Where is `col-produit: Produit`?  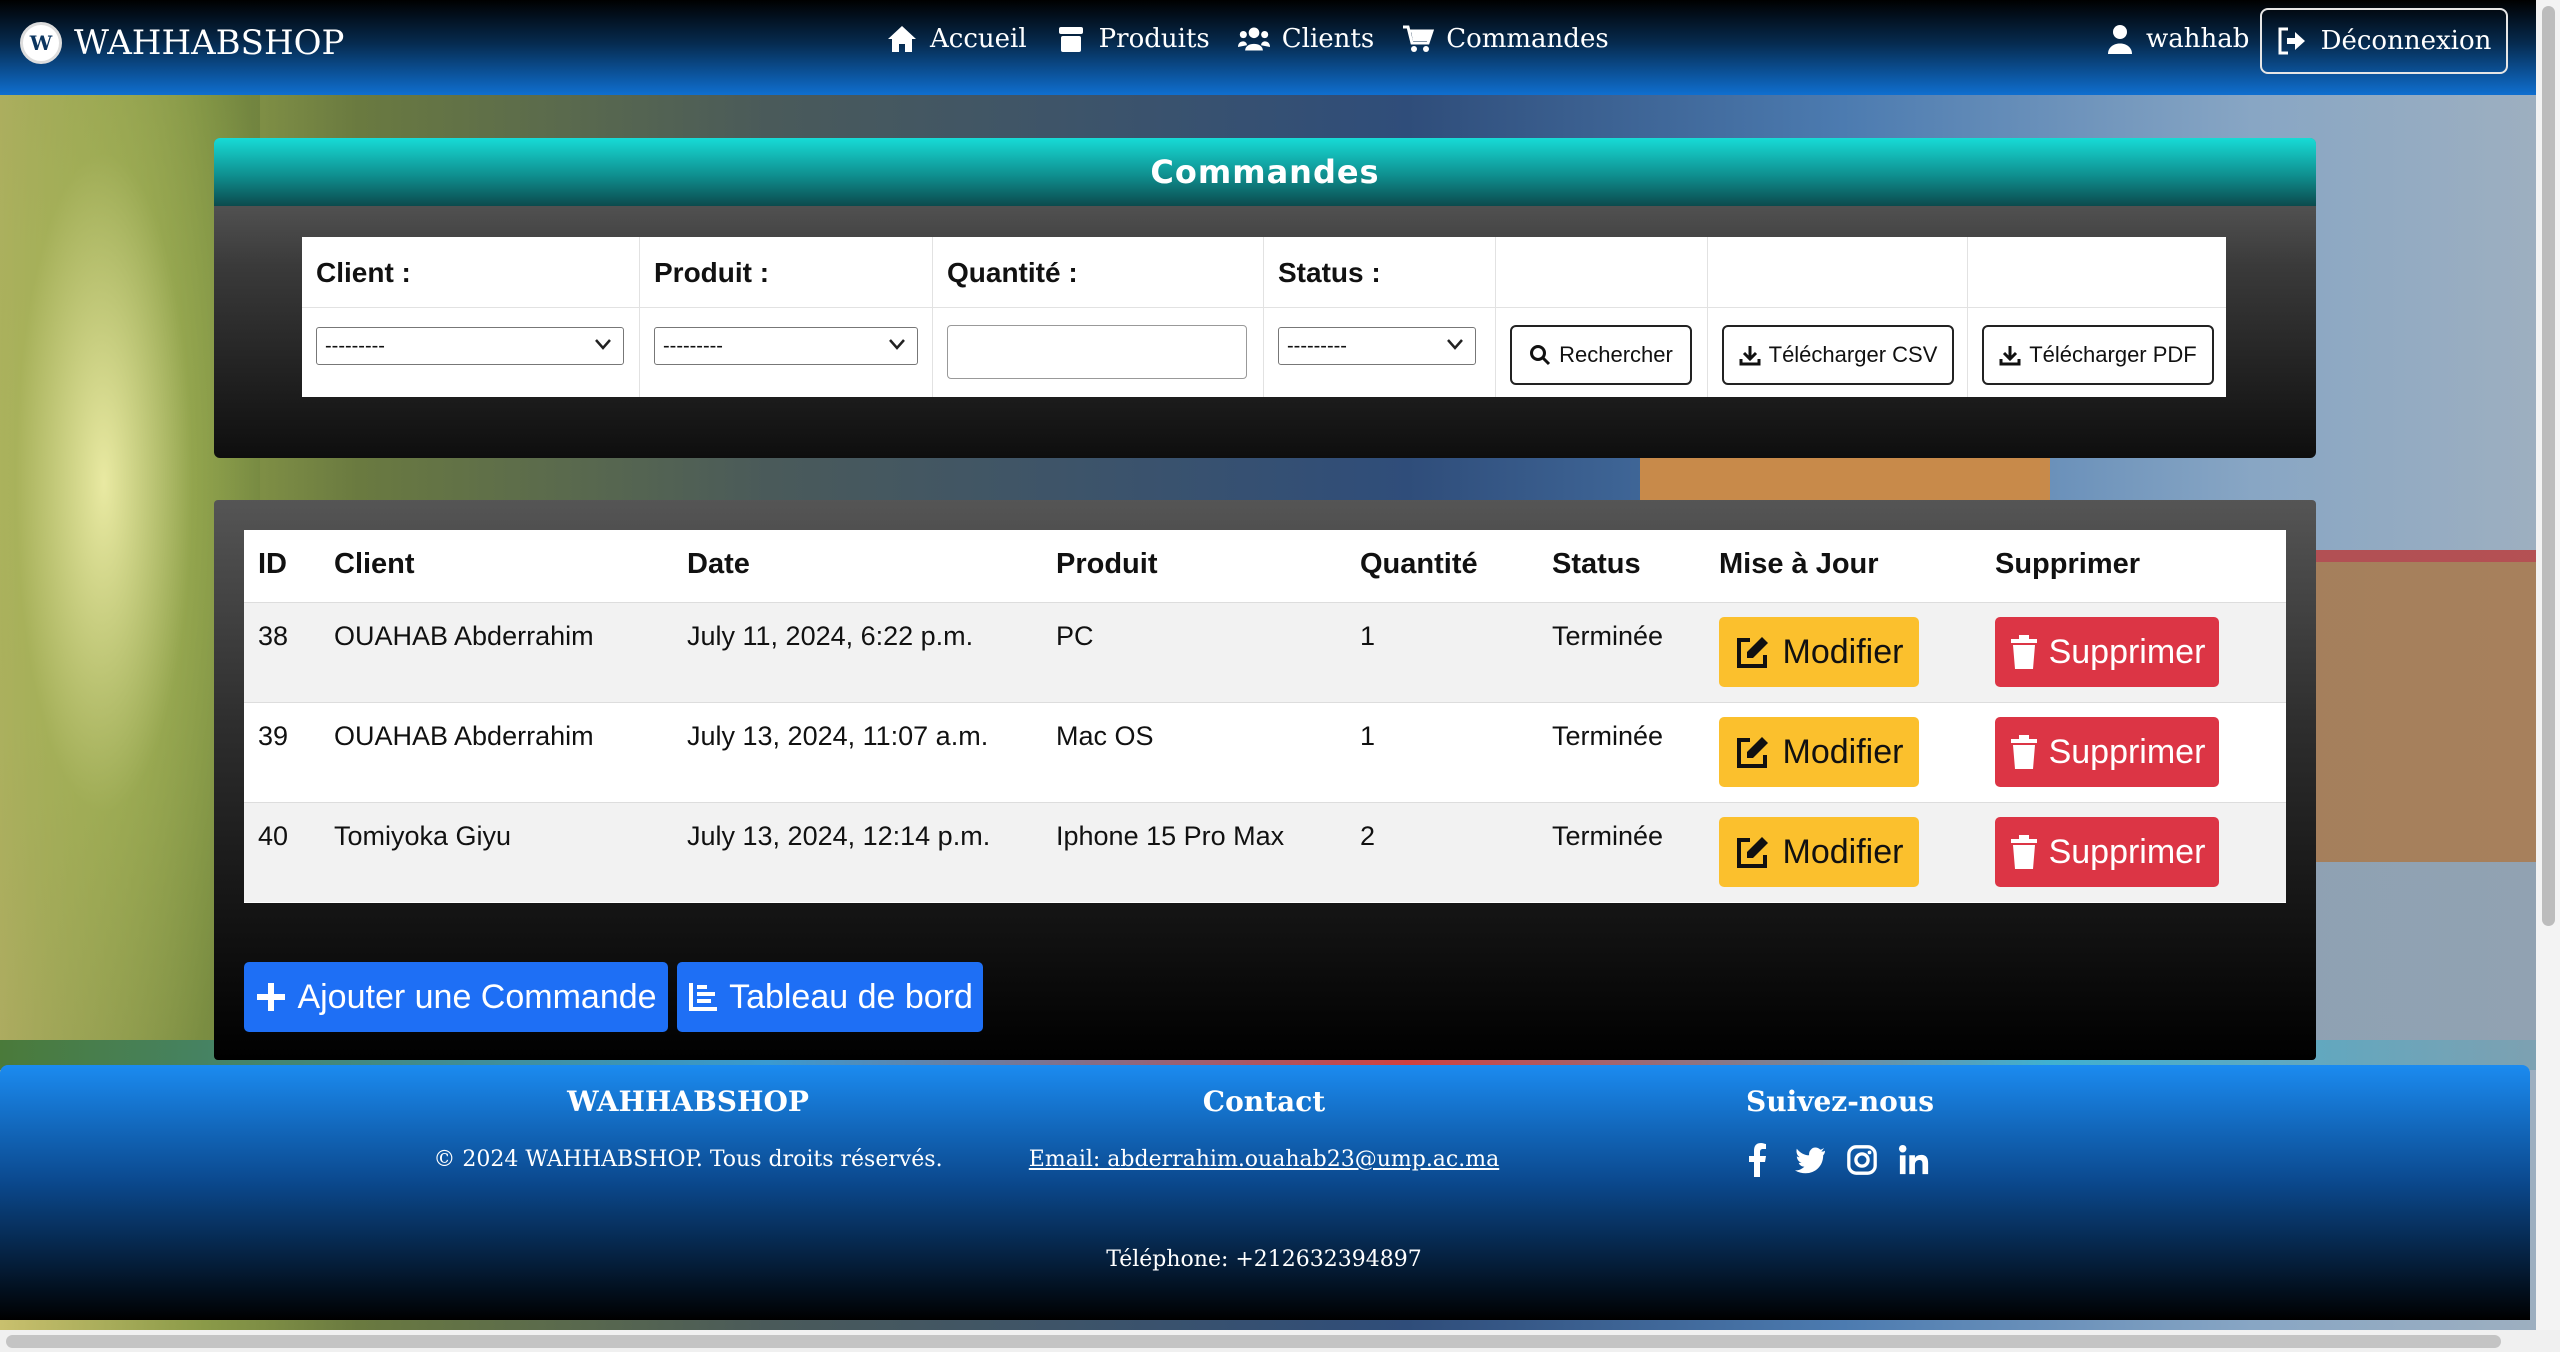 col-produit: Produit is located at coordinates (1107, 564).